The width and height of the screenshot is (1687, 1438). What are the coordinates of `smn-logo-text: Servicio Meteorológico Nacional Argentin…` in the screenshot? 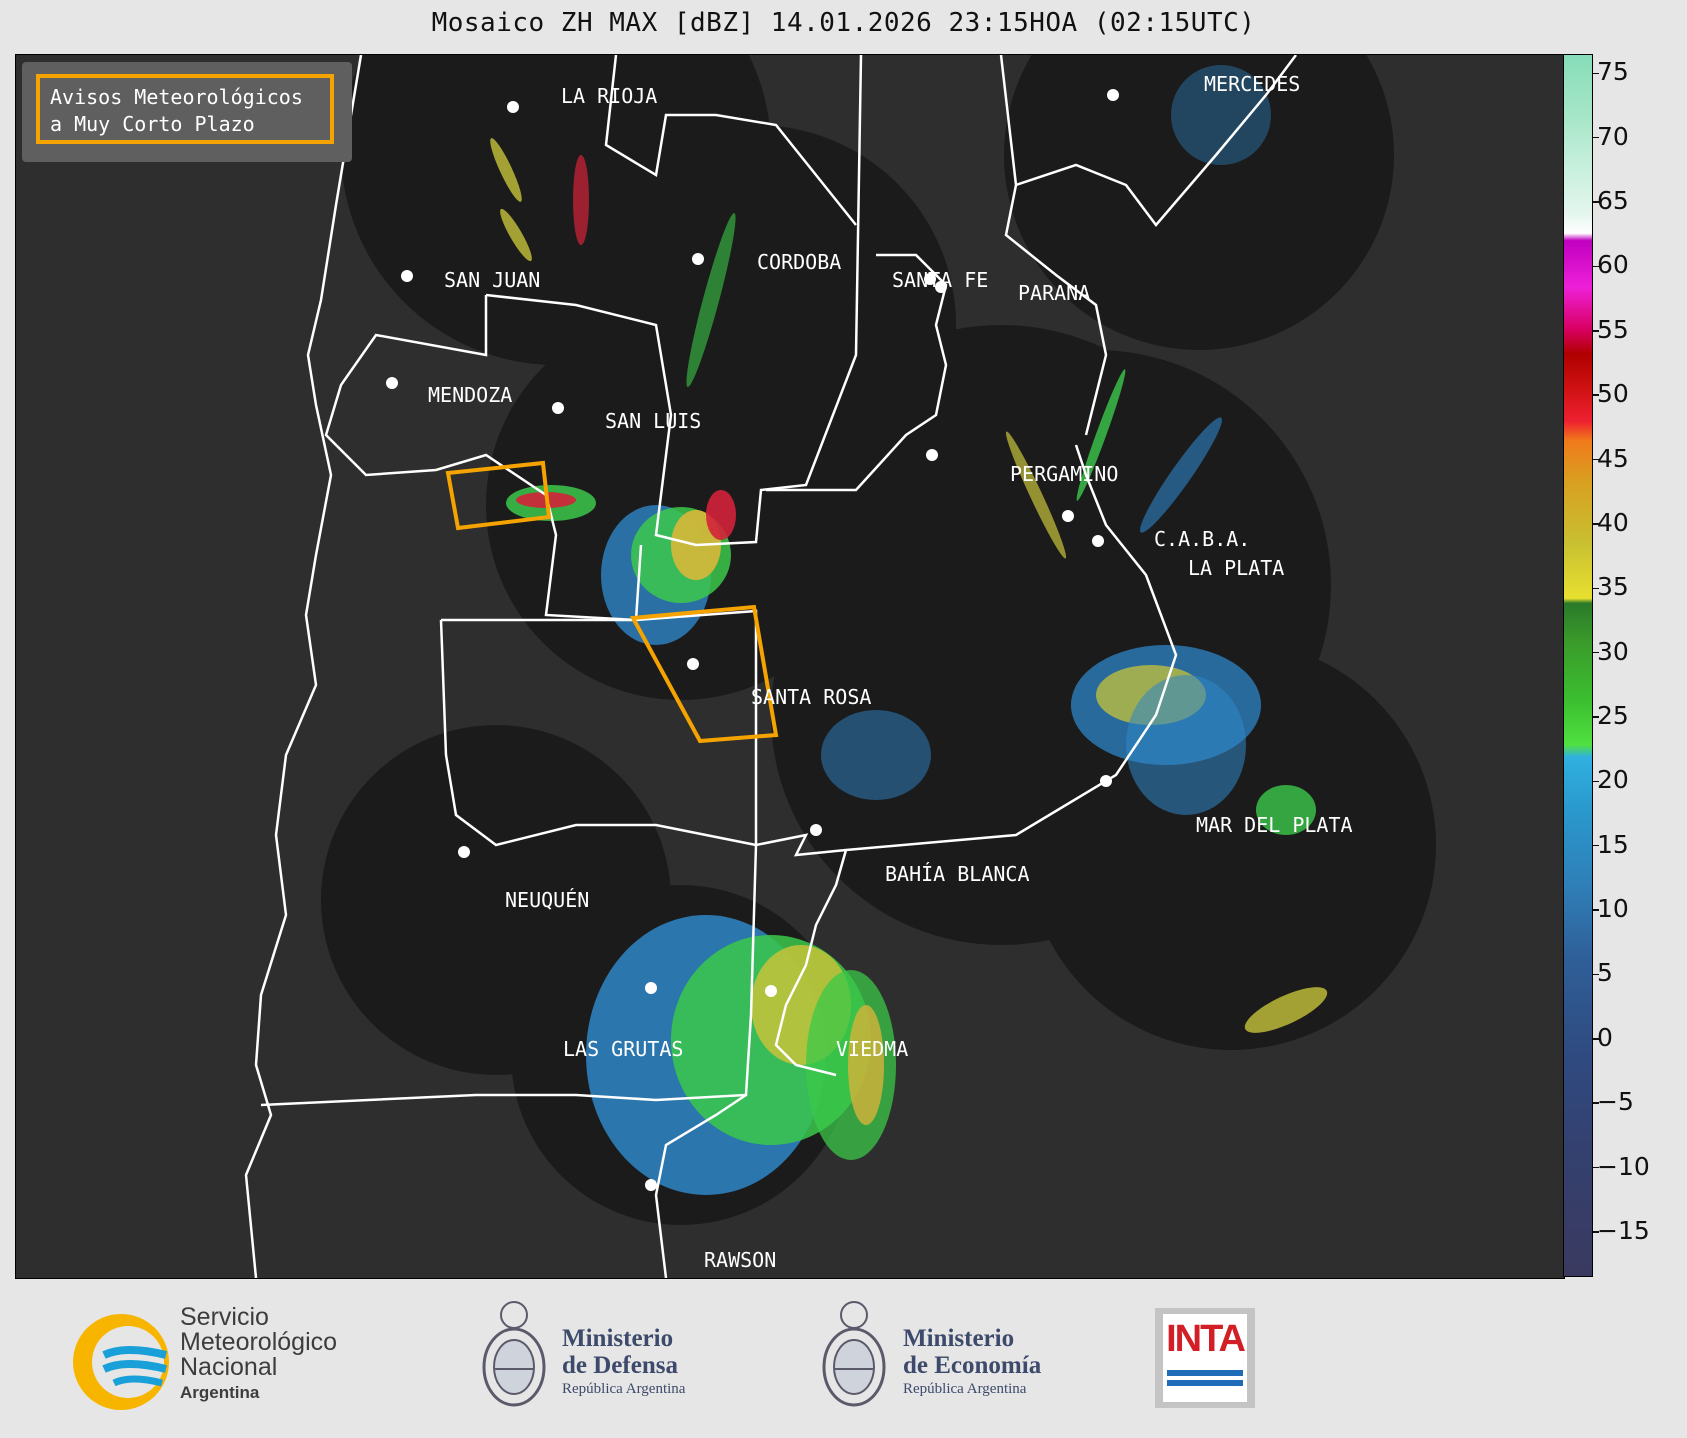 It's located at (258, 1355).